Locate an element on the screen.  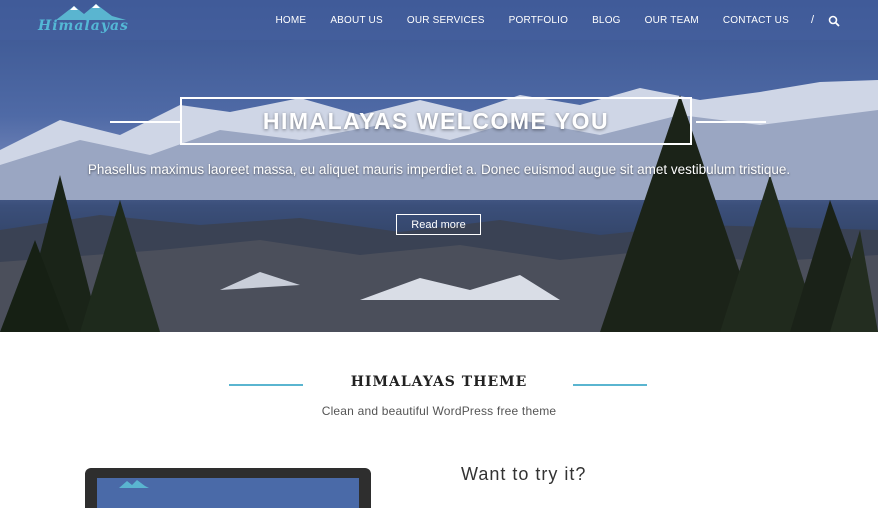
section-title: HIMALAYAS THEME is located at coordinates (439, 382).